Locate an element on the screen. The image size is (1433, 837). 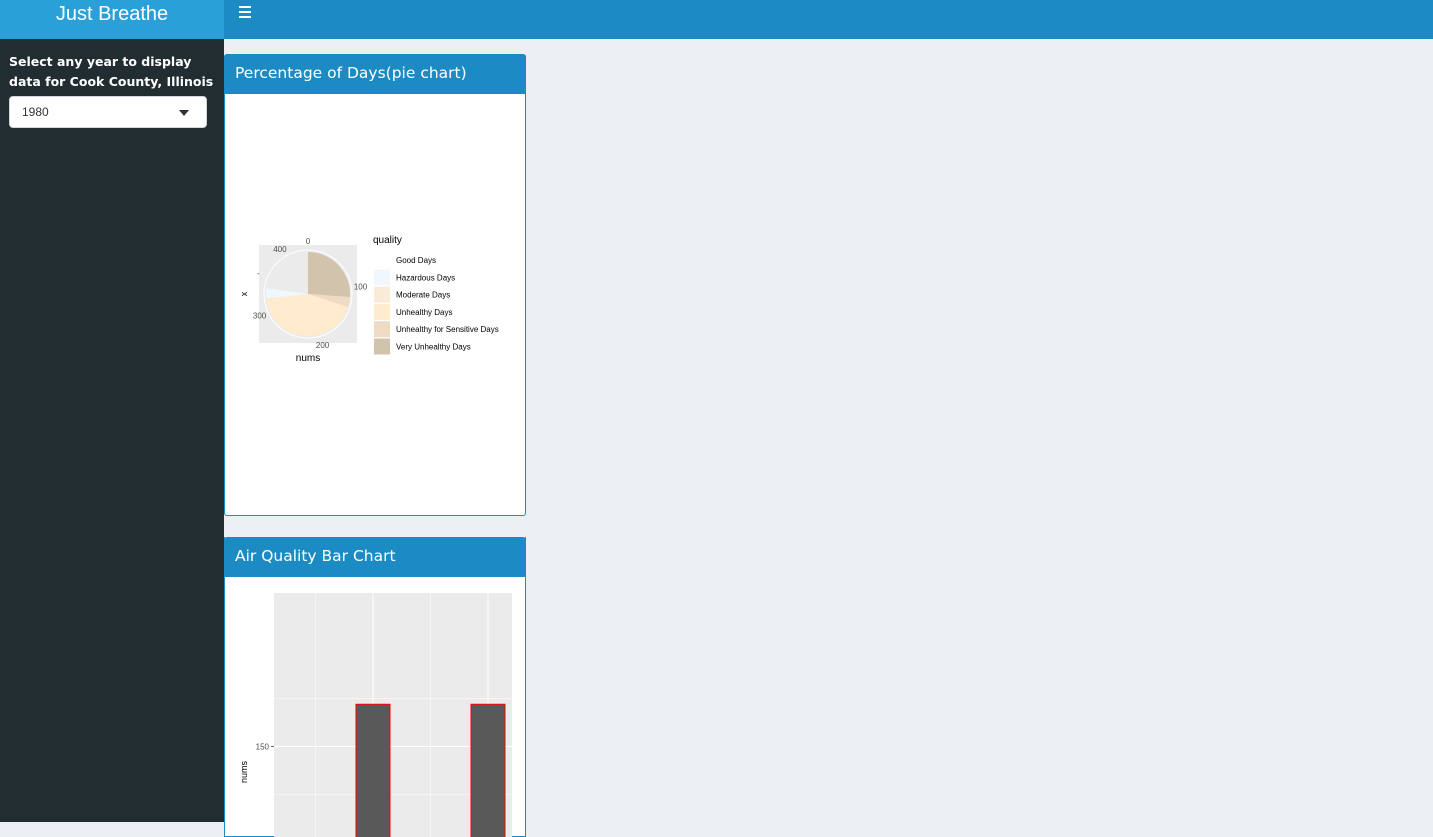
pie-y-tick: - is located at coordinates (258, 273).